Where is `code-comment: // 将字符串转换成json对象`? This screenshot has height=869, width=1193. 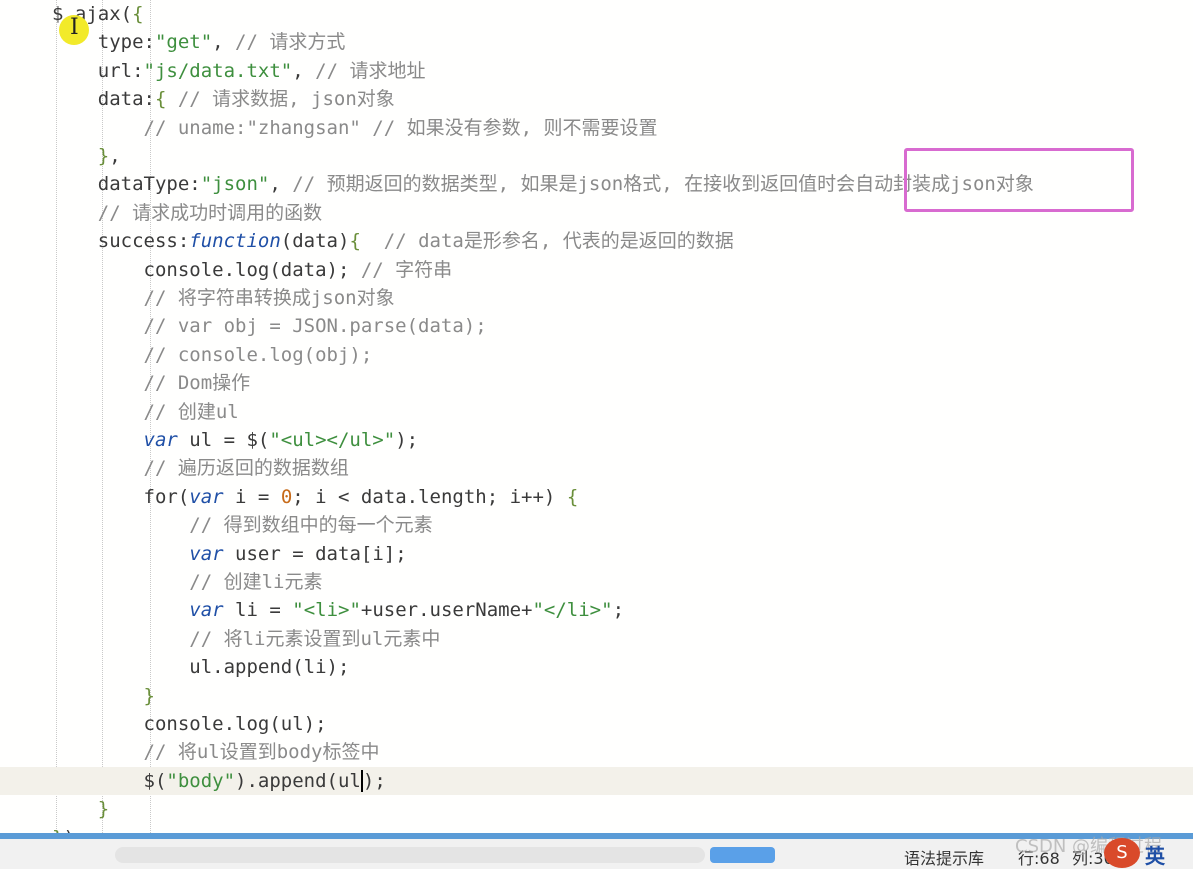 code-comment: // 将字符串转换成json对象 is located at coordinates (223, 298).